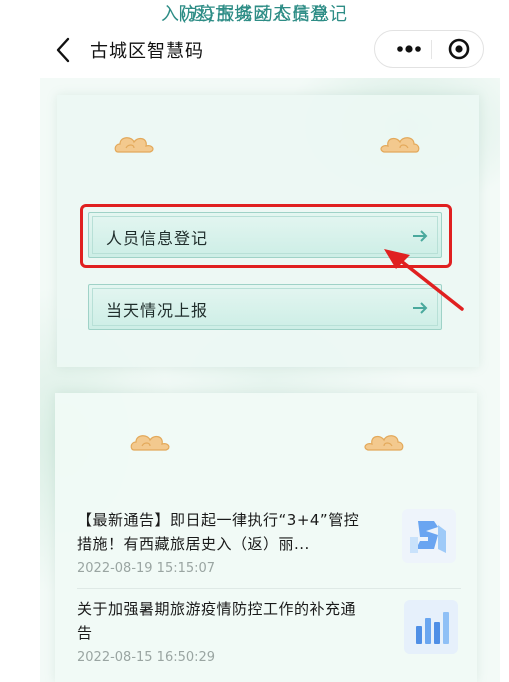 Image resolution: width=509 pixels, height=682 pixels. I want to click on entry-label: 当天情况上报, so click(157, 310).